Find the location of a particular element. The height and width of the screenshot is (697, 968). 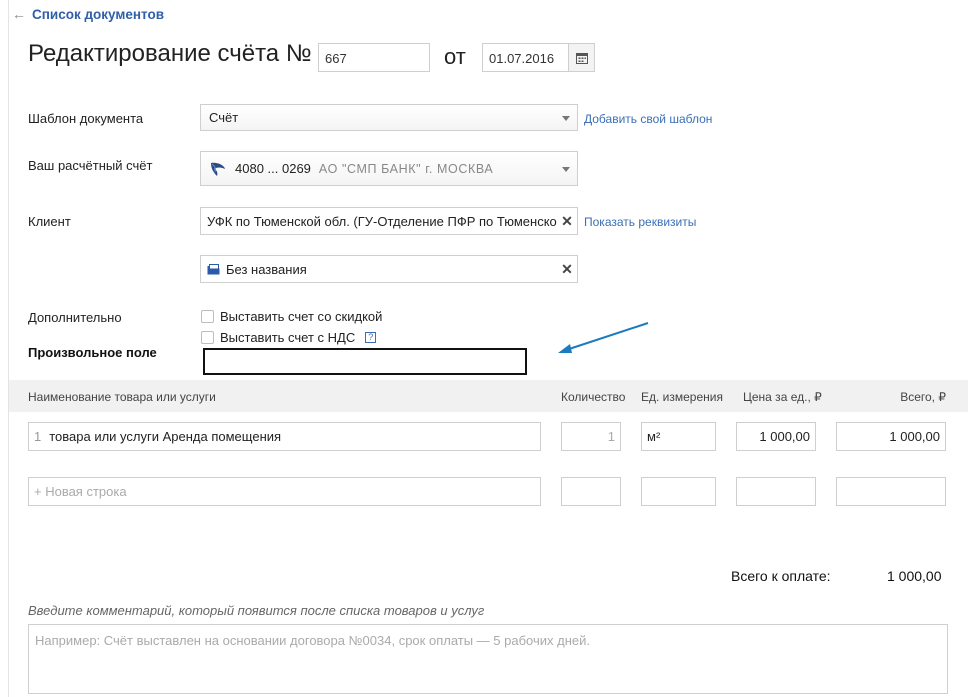

discount-option: Выставить счет со скидкой is located at coordinates (291, 316).